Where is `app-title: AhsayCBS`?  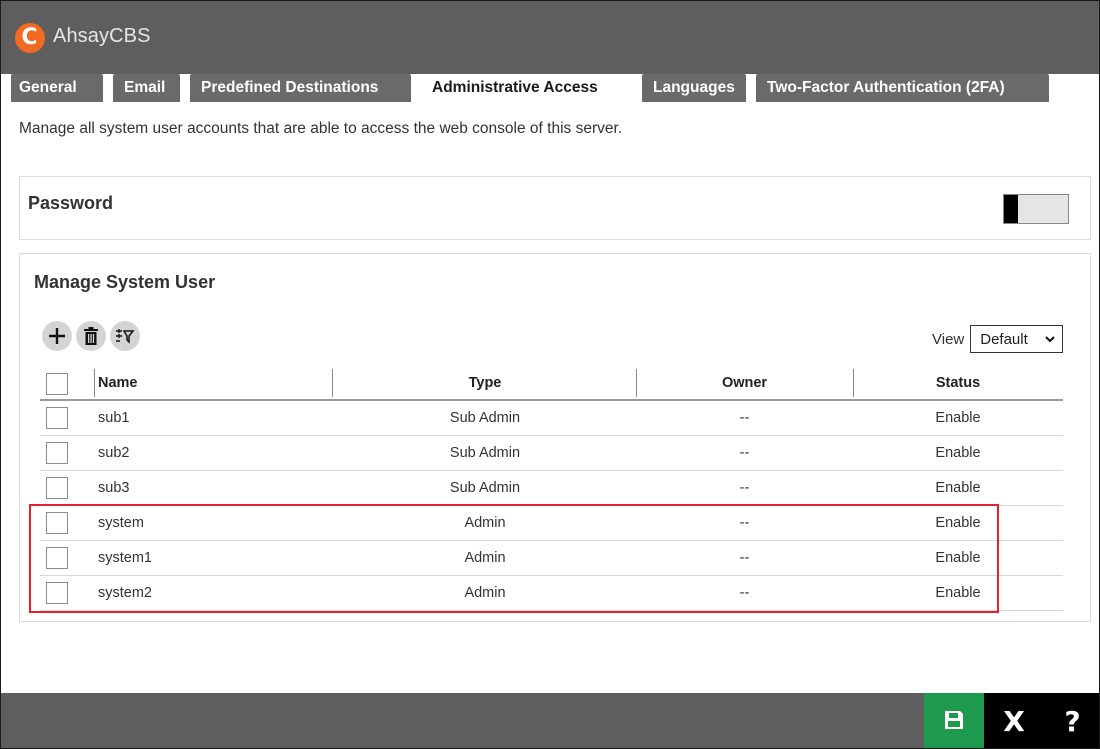 app-title: AhsayCBS is located at coordinates (102, 36).